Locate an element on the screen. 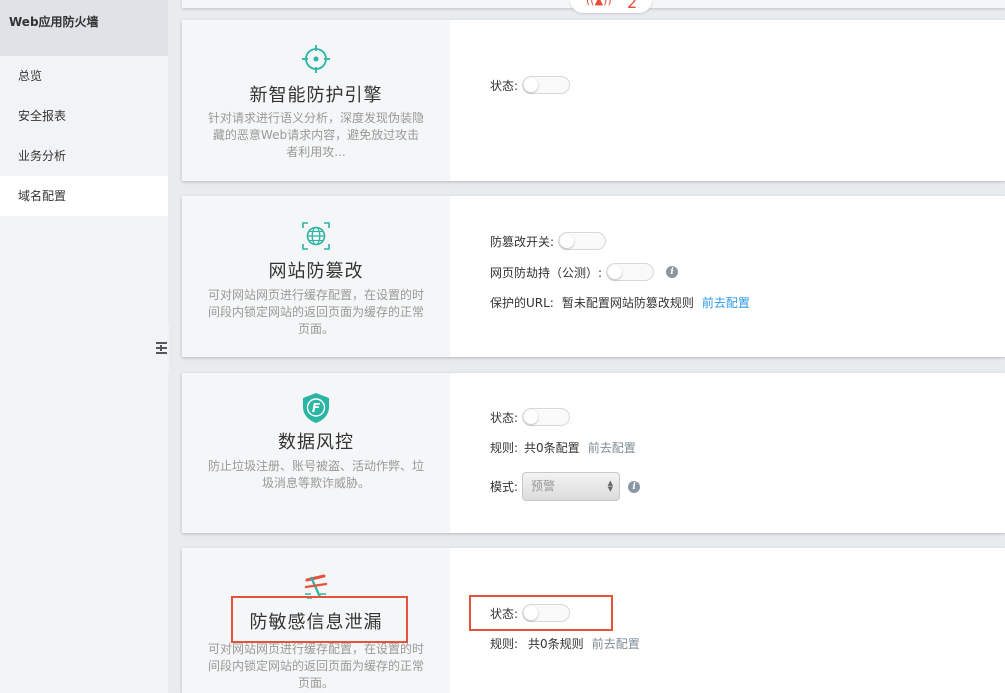 This screenshot has height=693, width=1005. engine-status-toggle is located at coordinates (546, 85).